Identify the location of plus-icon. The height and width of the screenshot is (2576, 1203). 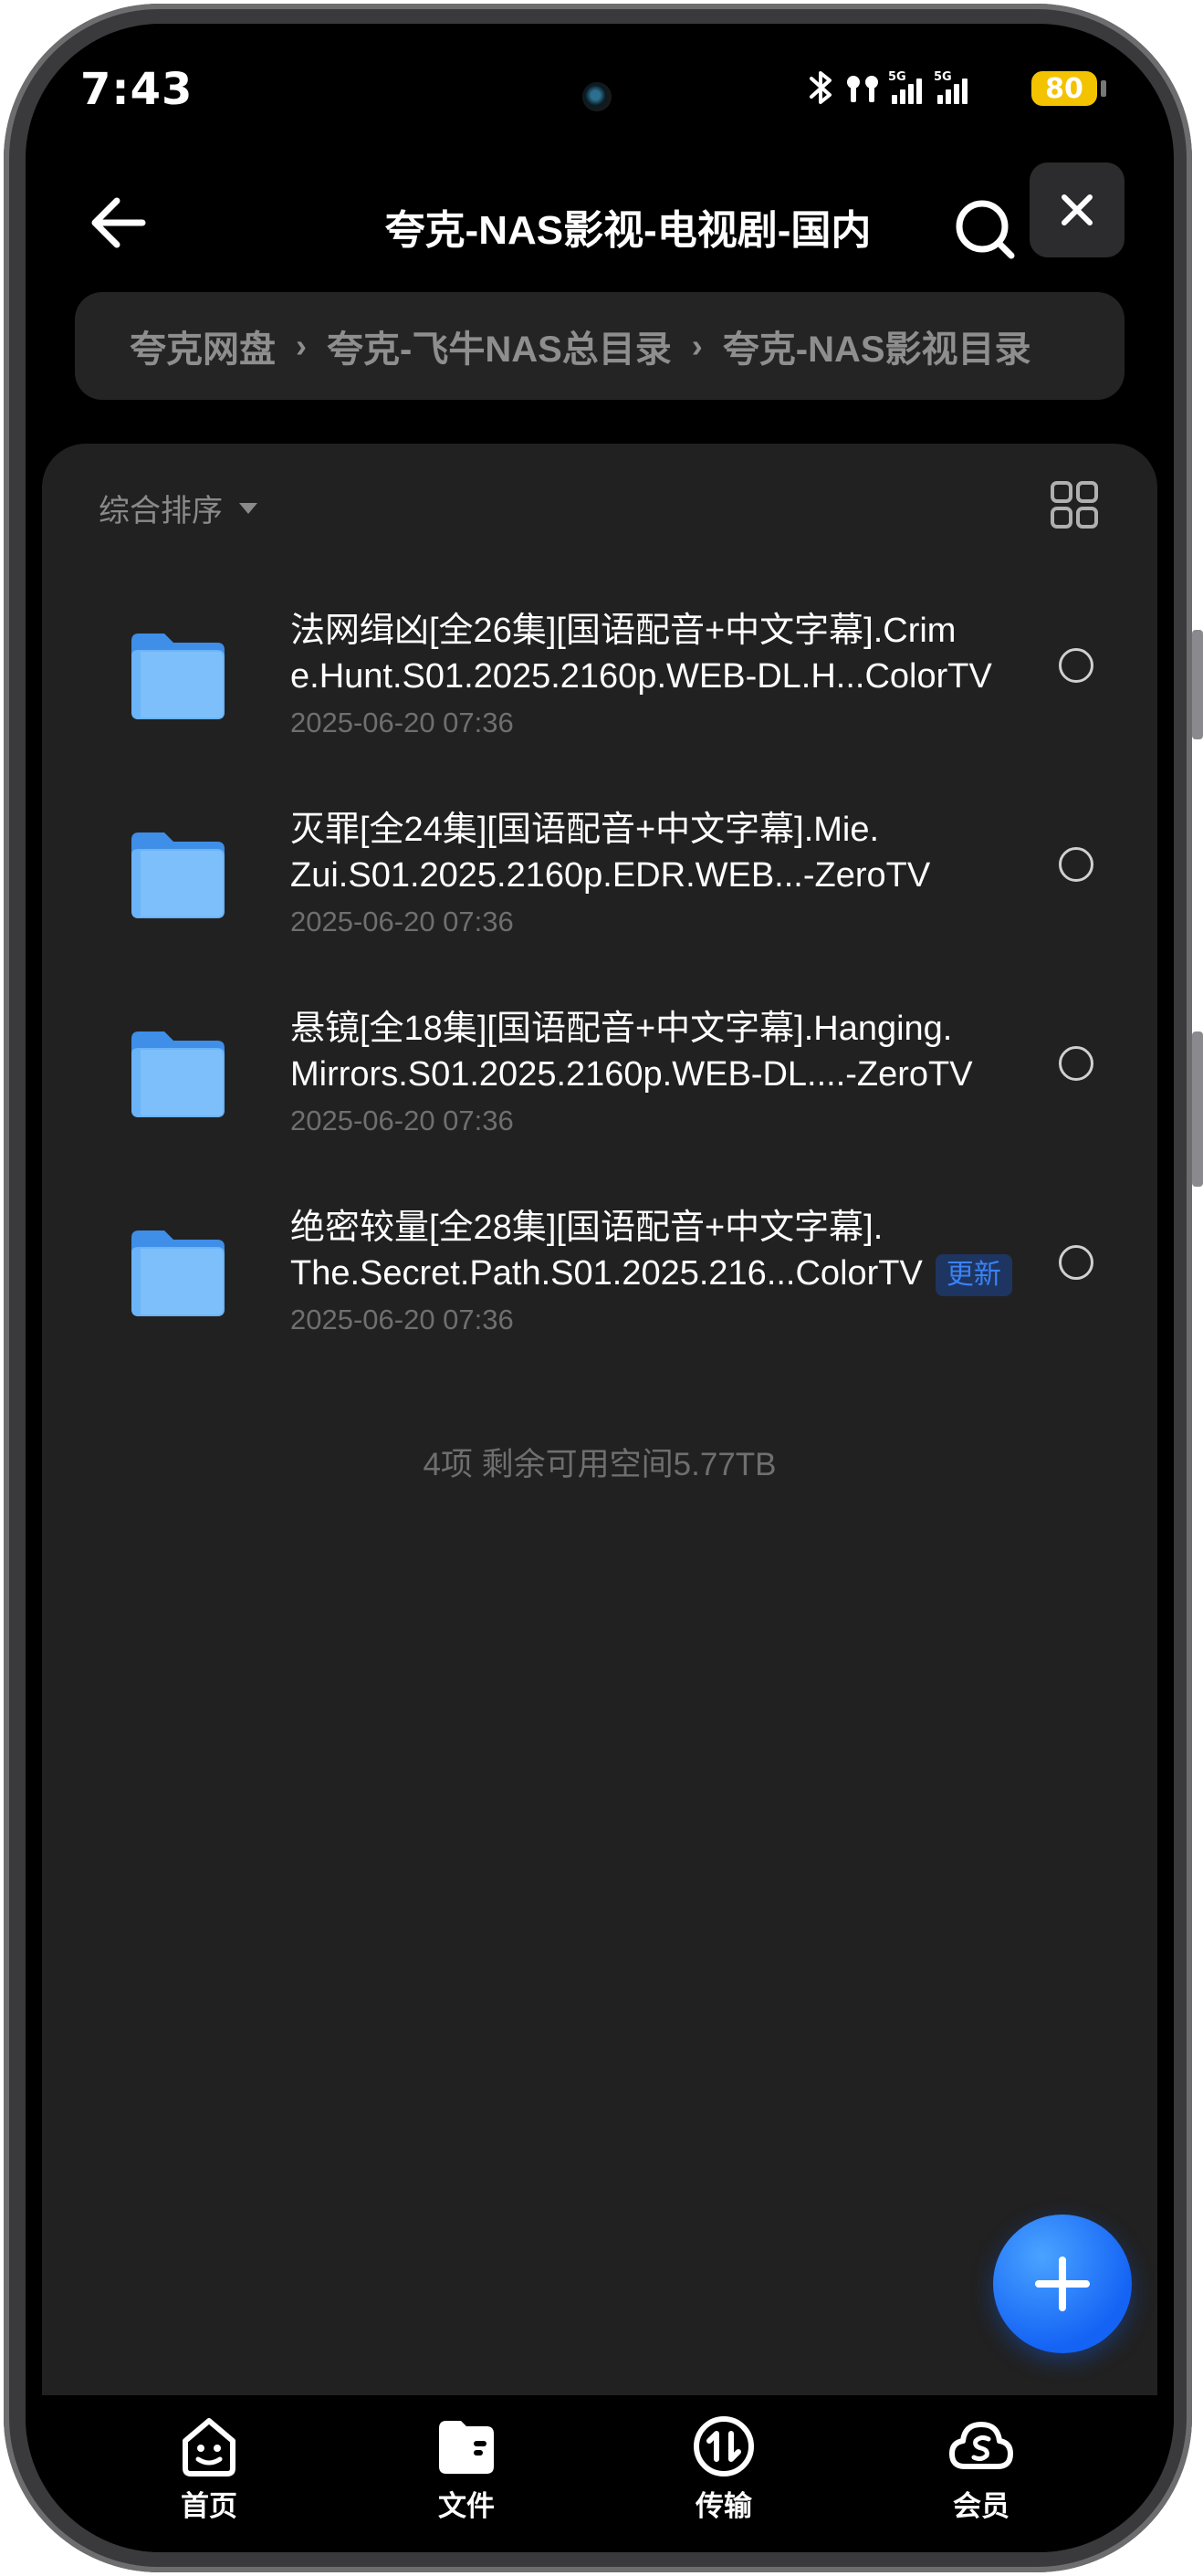
(1062, 2284).